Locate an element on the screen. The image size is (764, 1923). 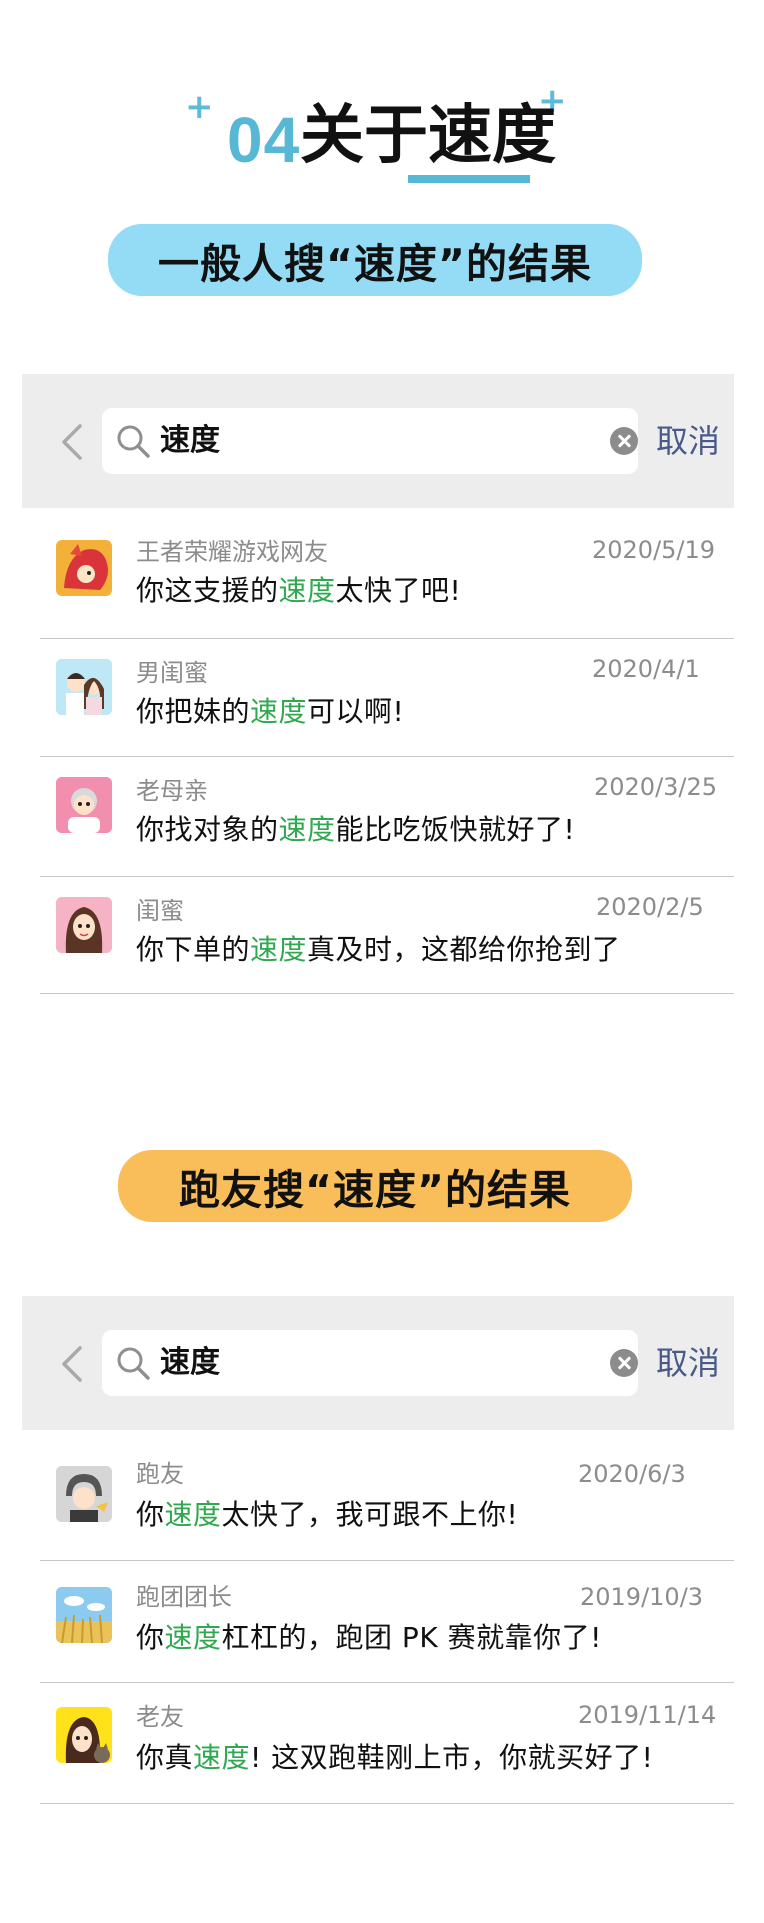
message-text: 你这支援的速度太快了吧! is located at coordinates (299, 590).